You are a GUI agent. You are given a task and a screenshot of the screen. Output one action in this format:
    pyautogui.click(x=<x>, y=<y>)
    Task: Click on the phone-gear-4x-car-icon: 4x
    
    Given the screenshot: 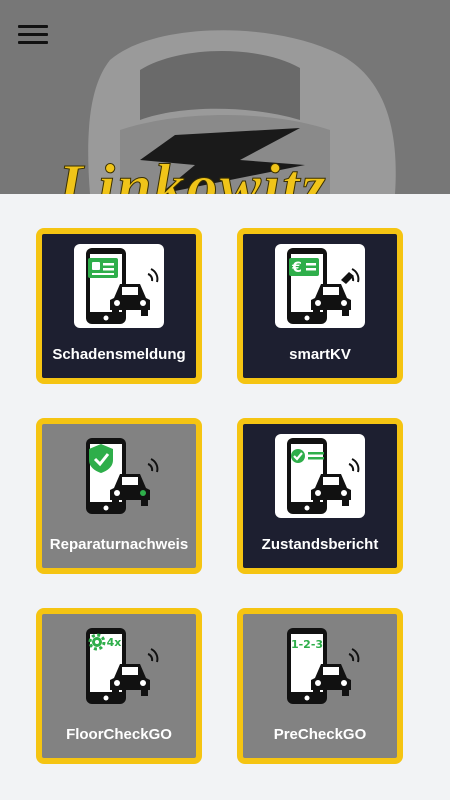 What is the action you would take?
    pyautogui.click(x=119, y=666)
    